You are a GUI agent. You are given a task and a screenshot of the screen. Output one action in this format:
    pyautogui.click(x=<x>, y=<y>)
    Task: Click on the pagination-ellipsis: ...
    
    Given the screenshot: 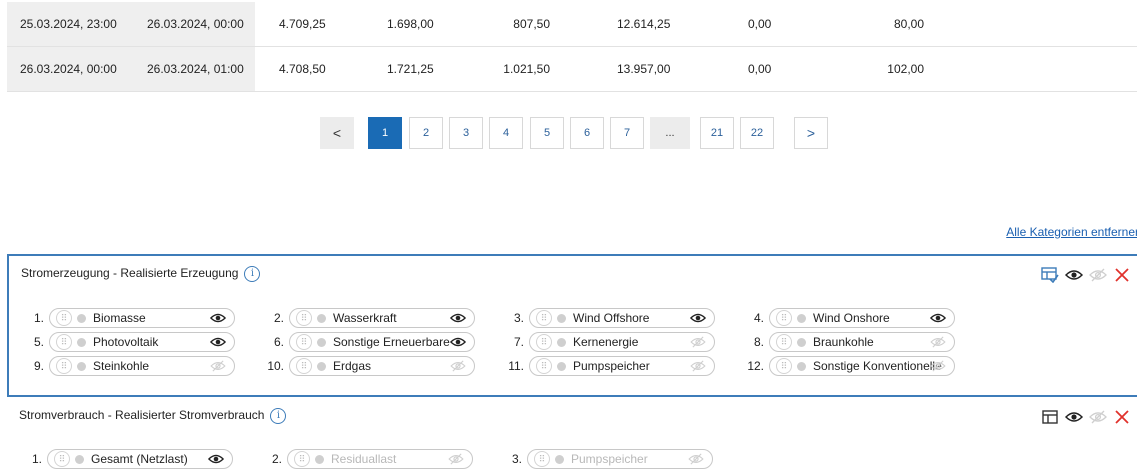 What is the action you would take?
    pyautogui.click(x=670, y=133)
    